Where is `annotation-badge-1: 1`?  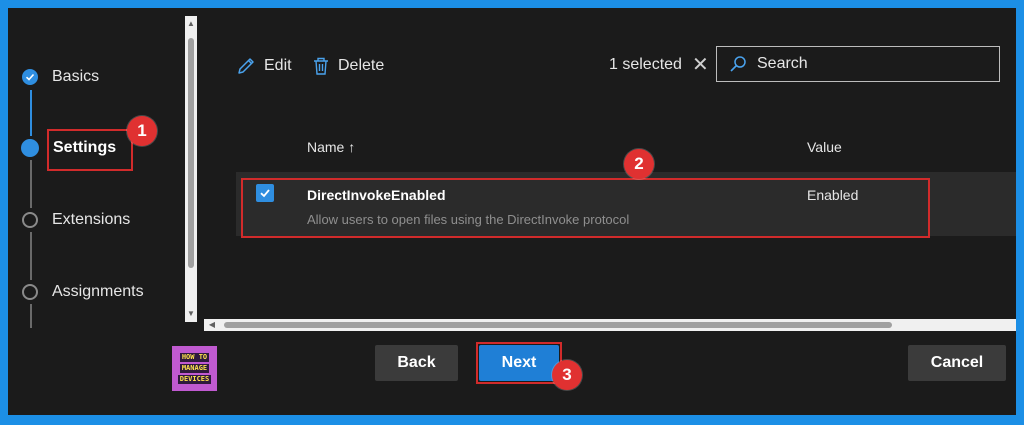 annotation-badge-1: 1 is located at coordinates (142, 131).